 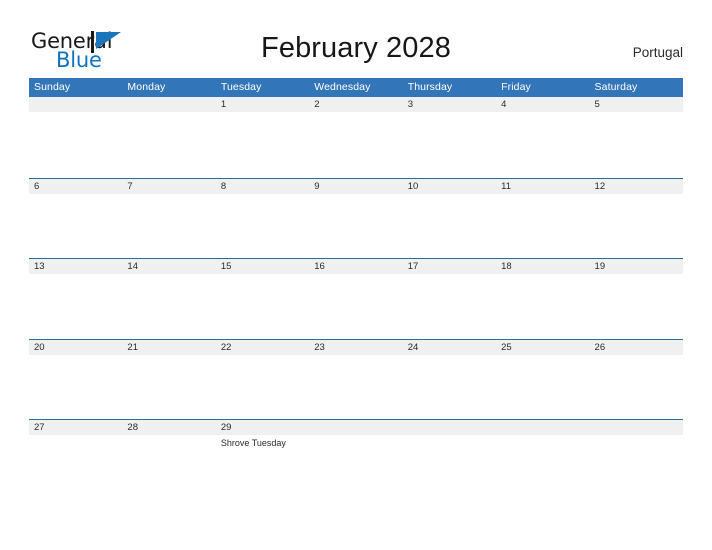 I want to click on calendar-day-cell: 8, so click(x=262, y=218).